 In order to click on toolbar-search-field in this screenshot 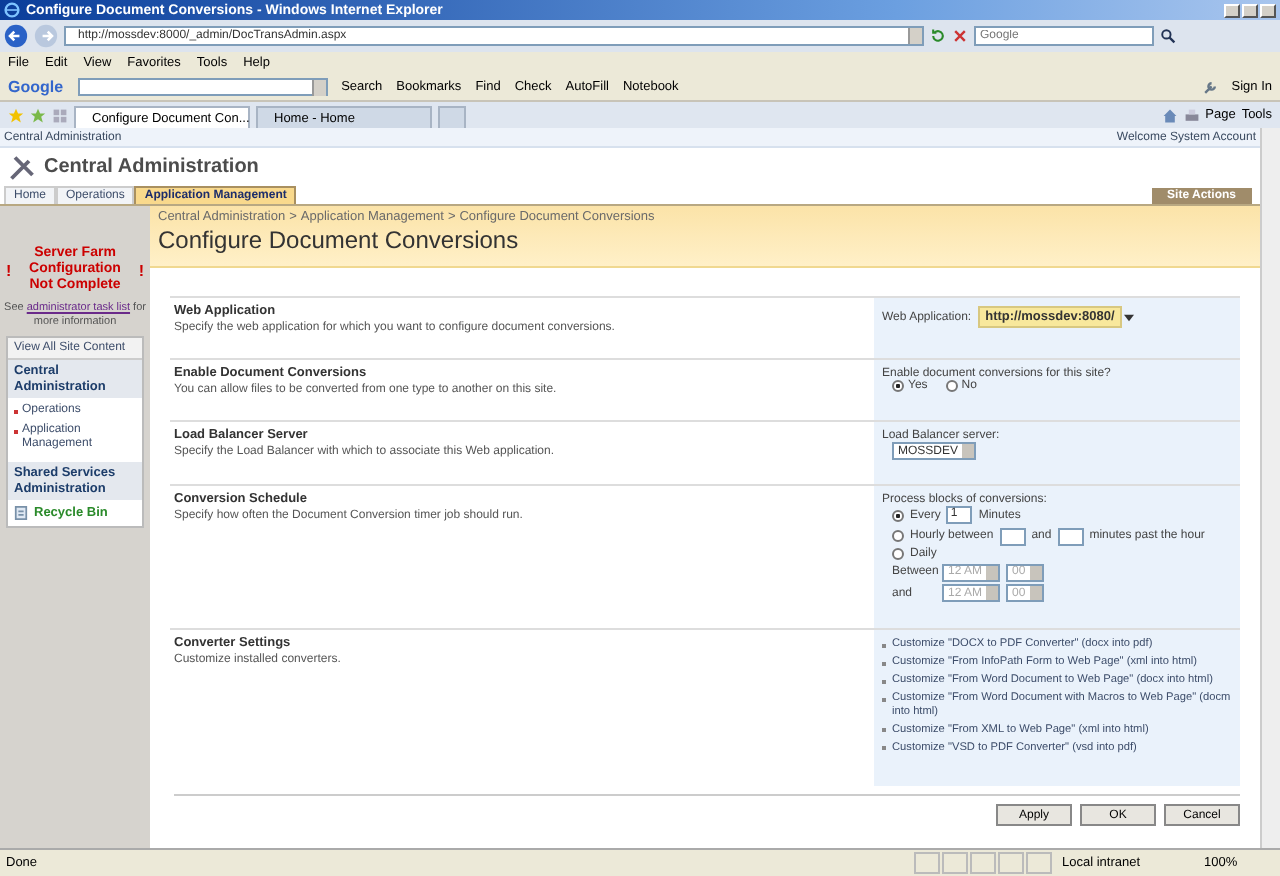, I will do `click(202, 87)`.